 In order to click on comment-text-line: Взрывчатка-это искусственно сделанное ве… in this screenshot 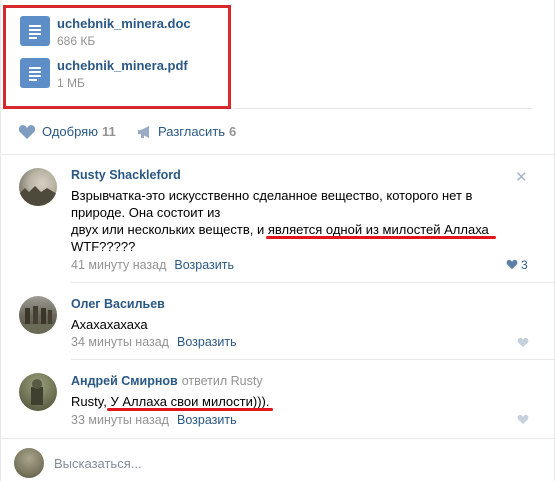, I will do `click(272, 195)`.